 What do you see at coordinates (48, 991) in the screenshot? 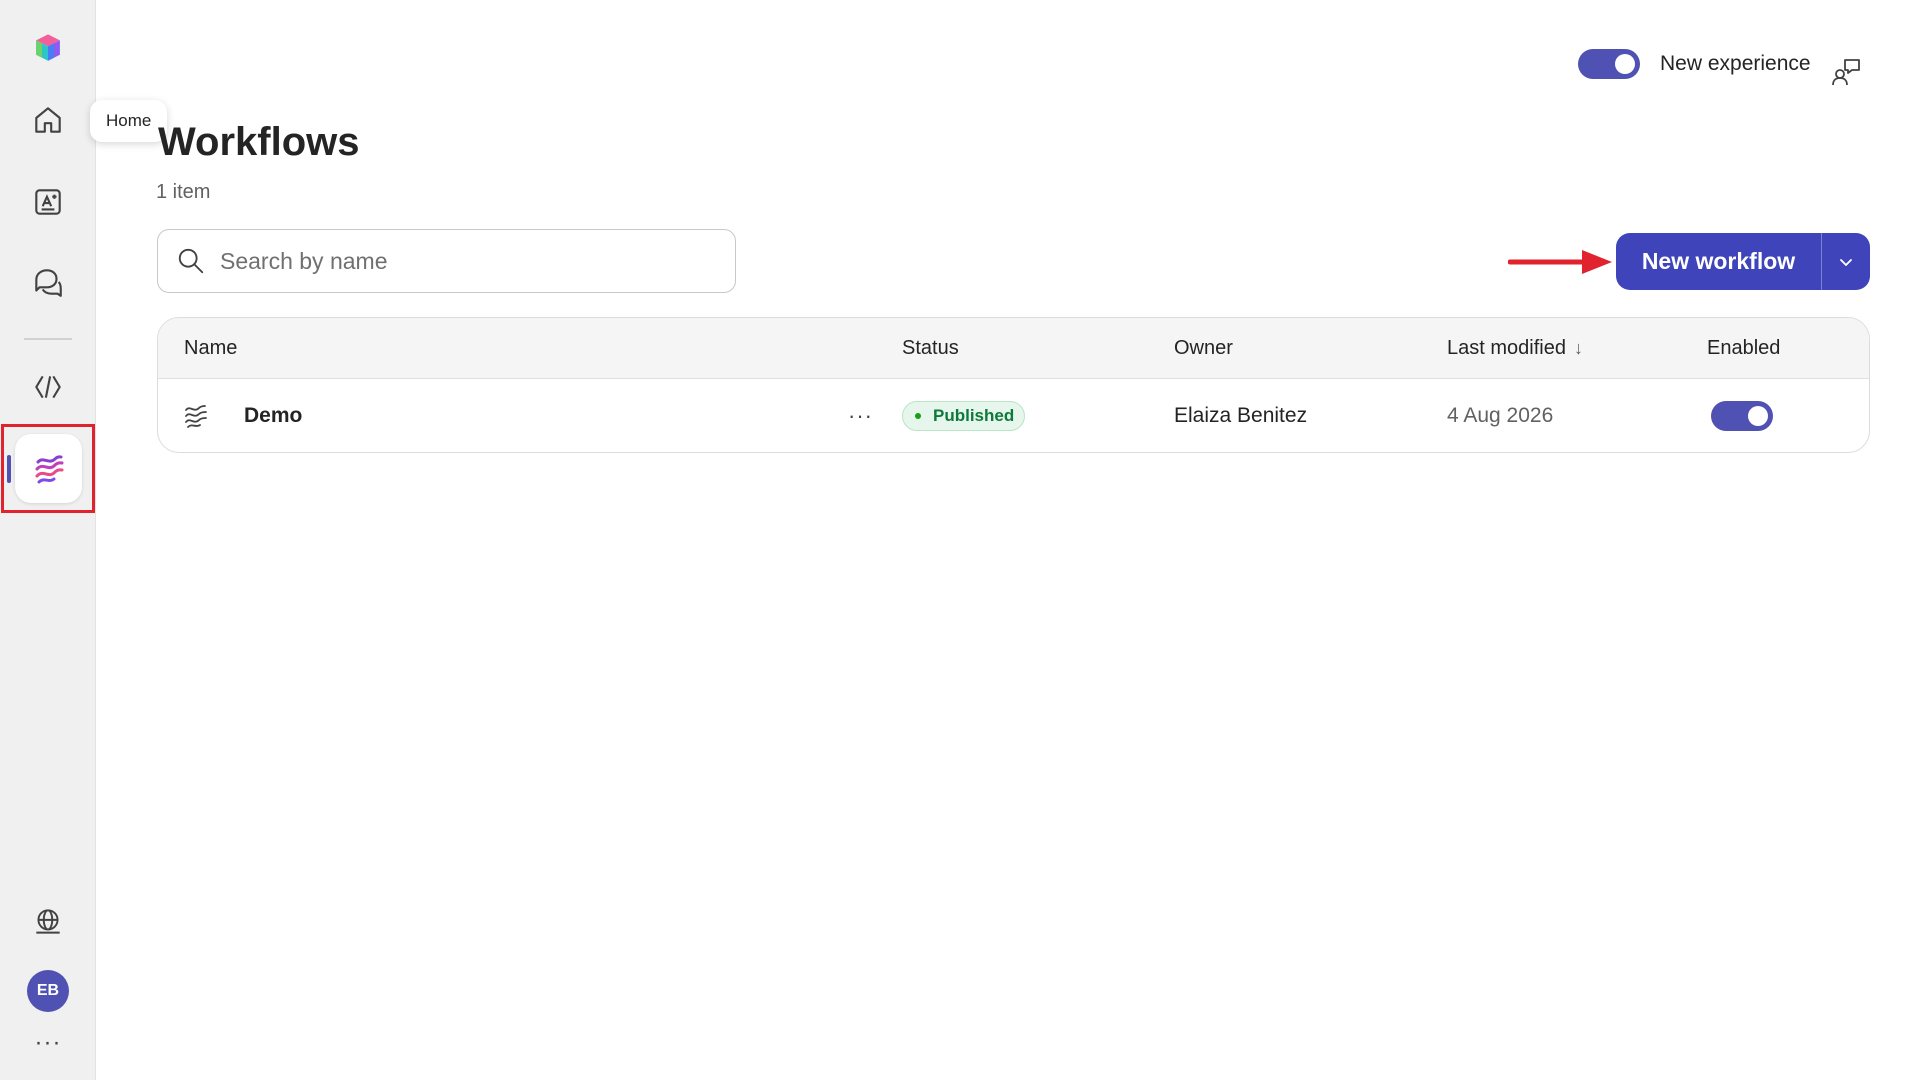
I see `user-avatar: EB` at bounding box center [48, 991].